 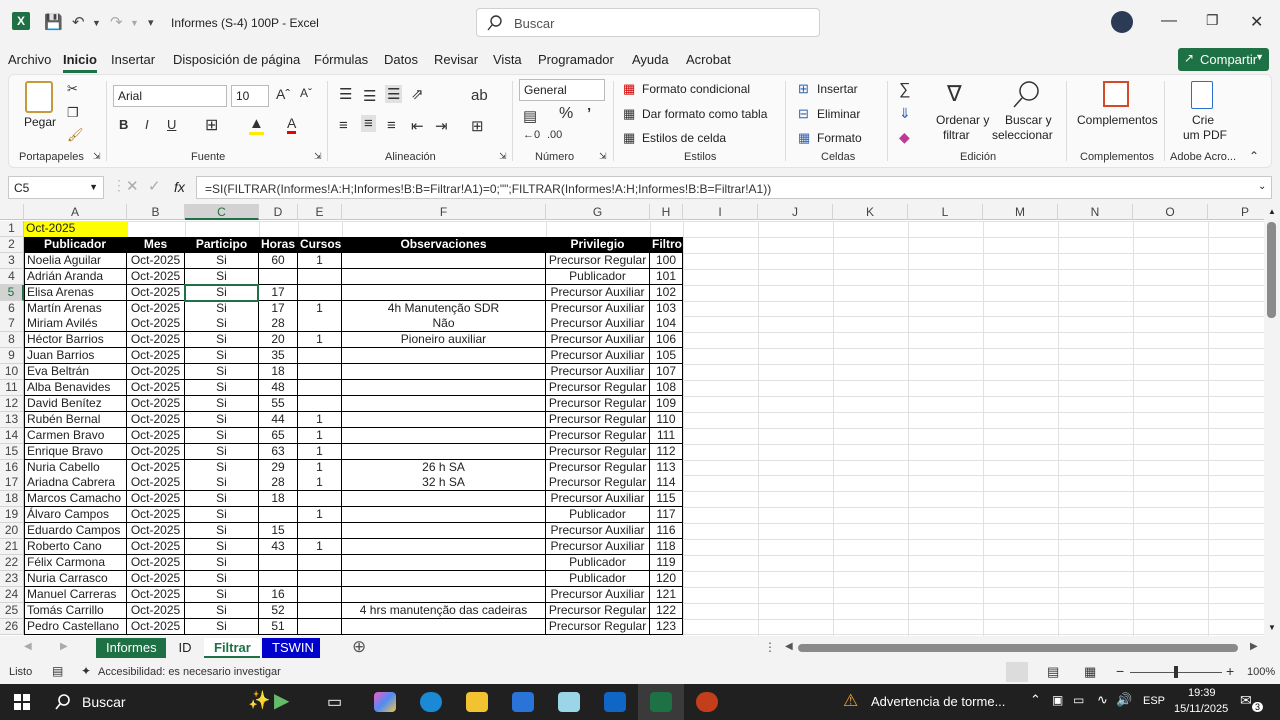 I want to click on row-header: 18, so click(x=12, y=499).